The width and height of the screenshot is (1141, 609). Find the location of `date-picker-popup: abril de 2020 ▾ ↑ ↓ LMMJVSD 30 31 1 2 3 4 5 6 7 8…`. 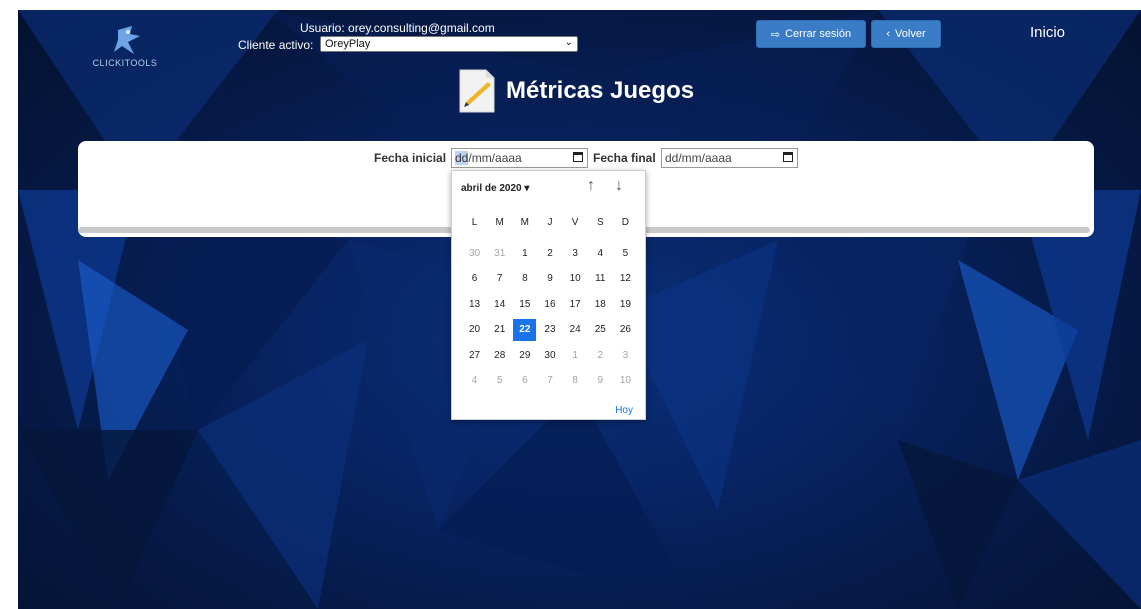

date-picker-popup: abril de 2020 ▾ ↑ ↓ LMMJVSD 30 31 1 2 3 4 5 6 7 8… is located at coordinates (548, 295).